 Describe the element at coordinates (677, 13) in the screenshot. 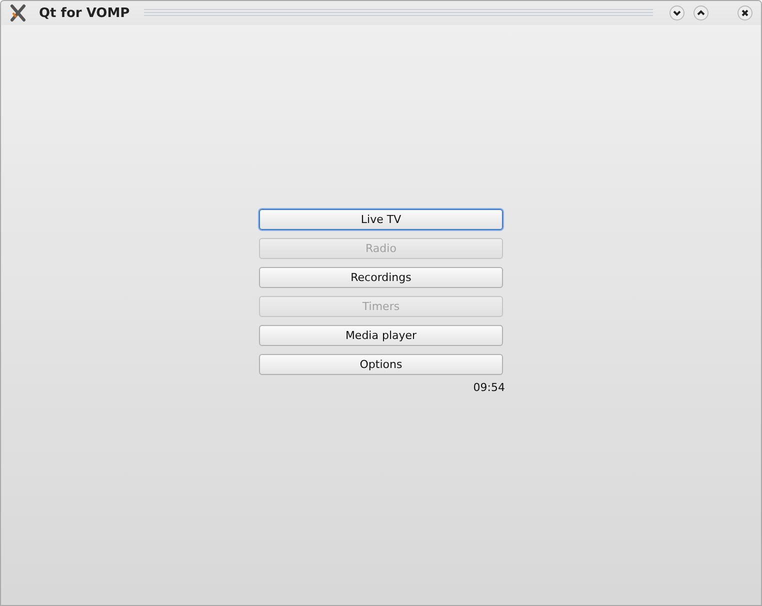

I see `minimize-button` at that location.